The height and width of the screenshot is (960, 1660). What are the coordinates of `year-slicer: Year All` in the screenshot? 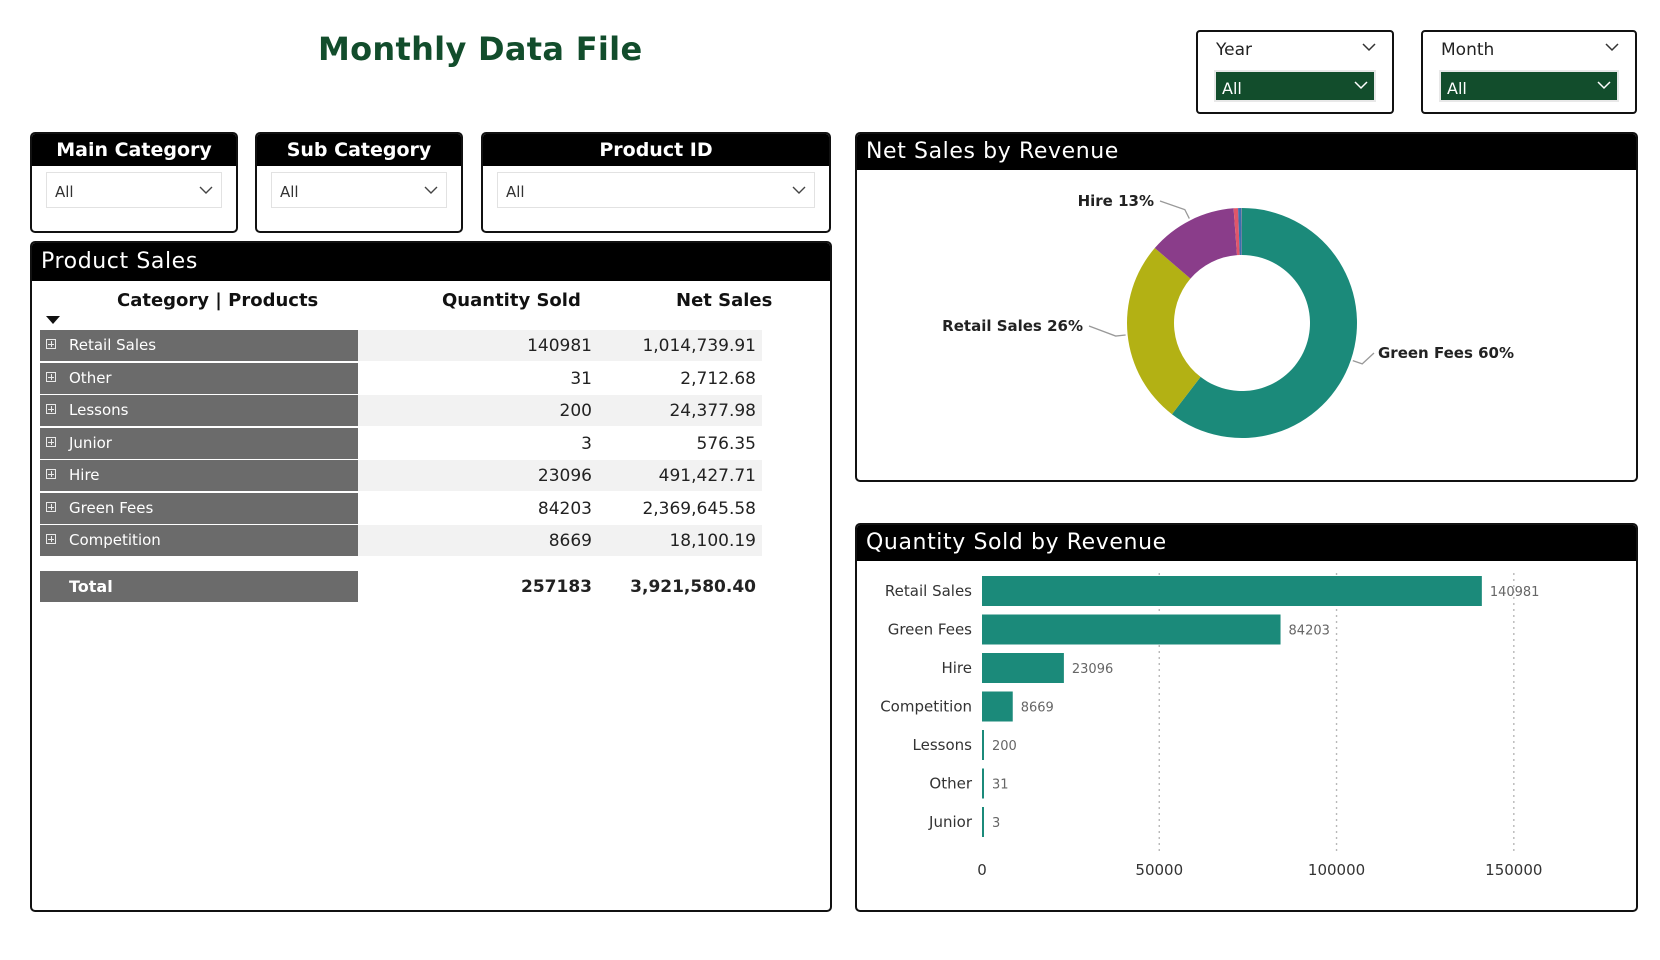 It's located at (1295, 72).